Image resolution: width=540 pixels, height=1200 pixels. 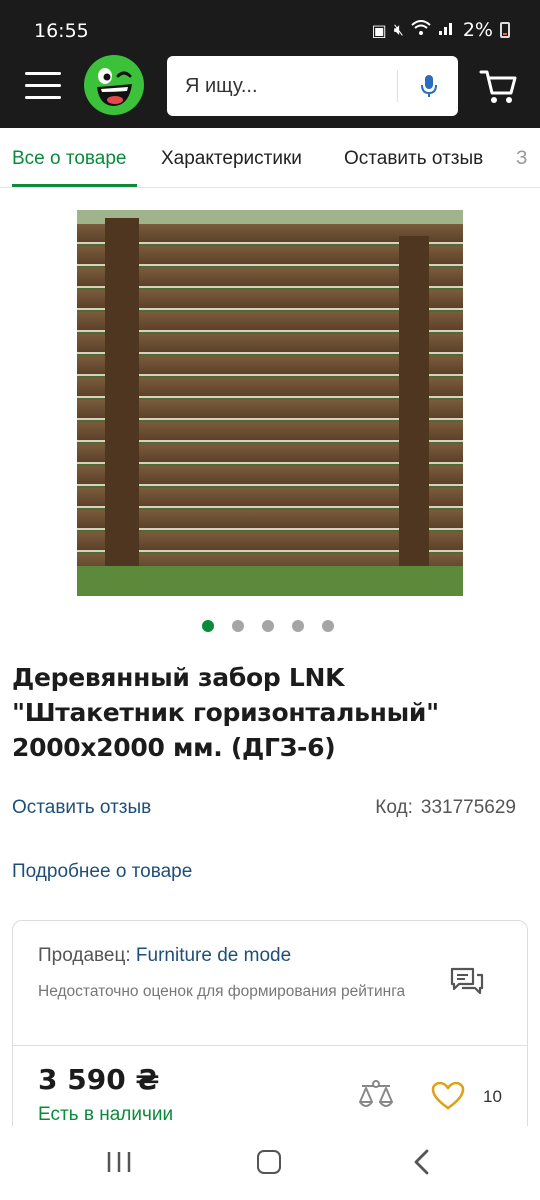 What do you see at coordinates (84, 955) in the screenshot?
I see `seller-label: Продавец:` at bounding box center [84, 955].